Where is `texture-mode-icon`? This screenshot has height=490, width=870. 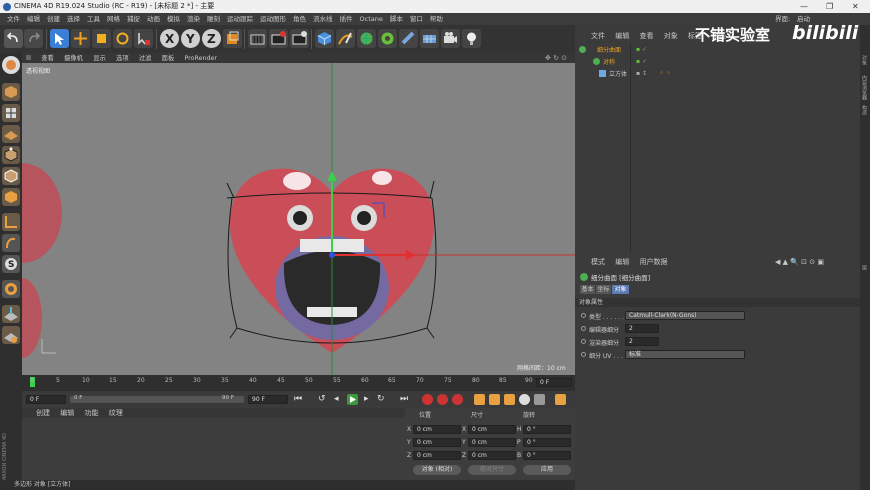
texture-mode-icon is located at coordinates (11, 113).